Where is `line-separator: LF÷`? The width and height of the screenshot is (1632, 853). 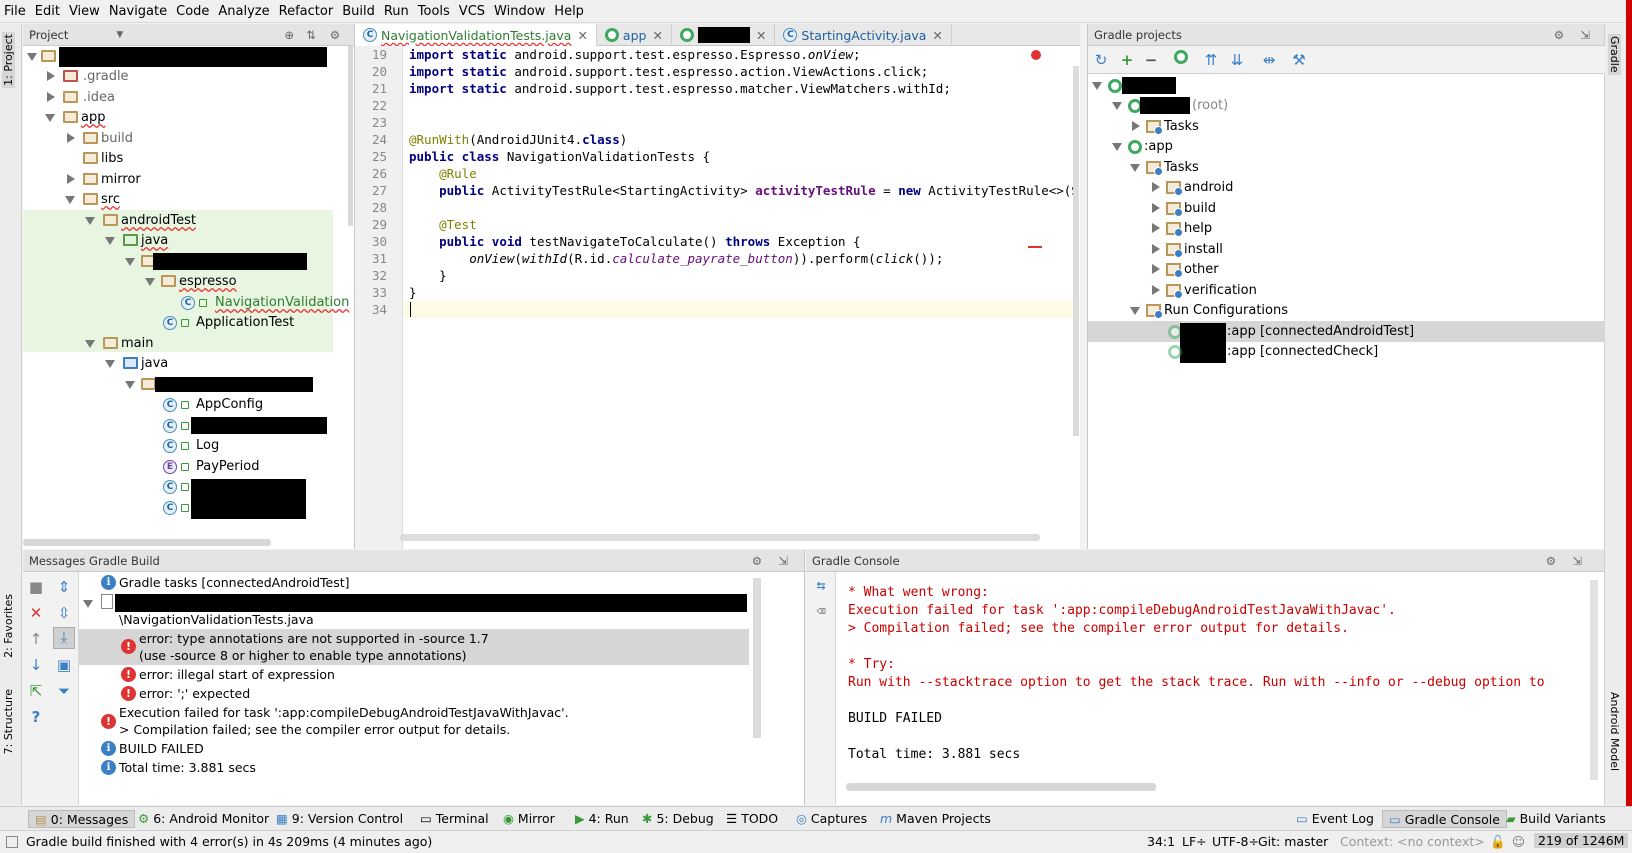
line-separator: LF÷ is located at coordinates (1194, 841).